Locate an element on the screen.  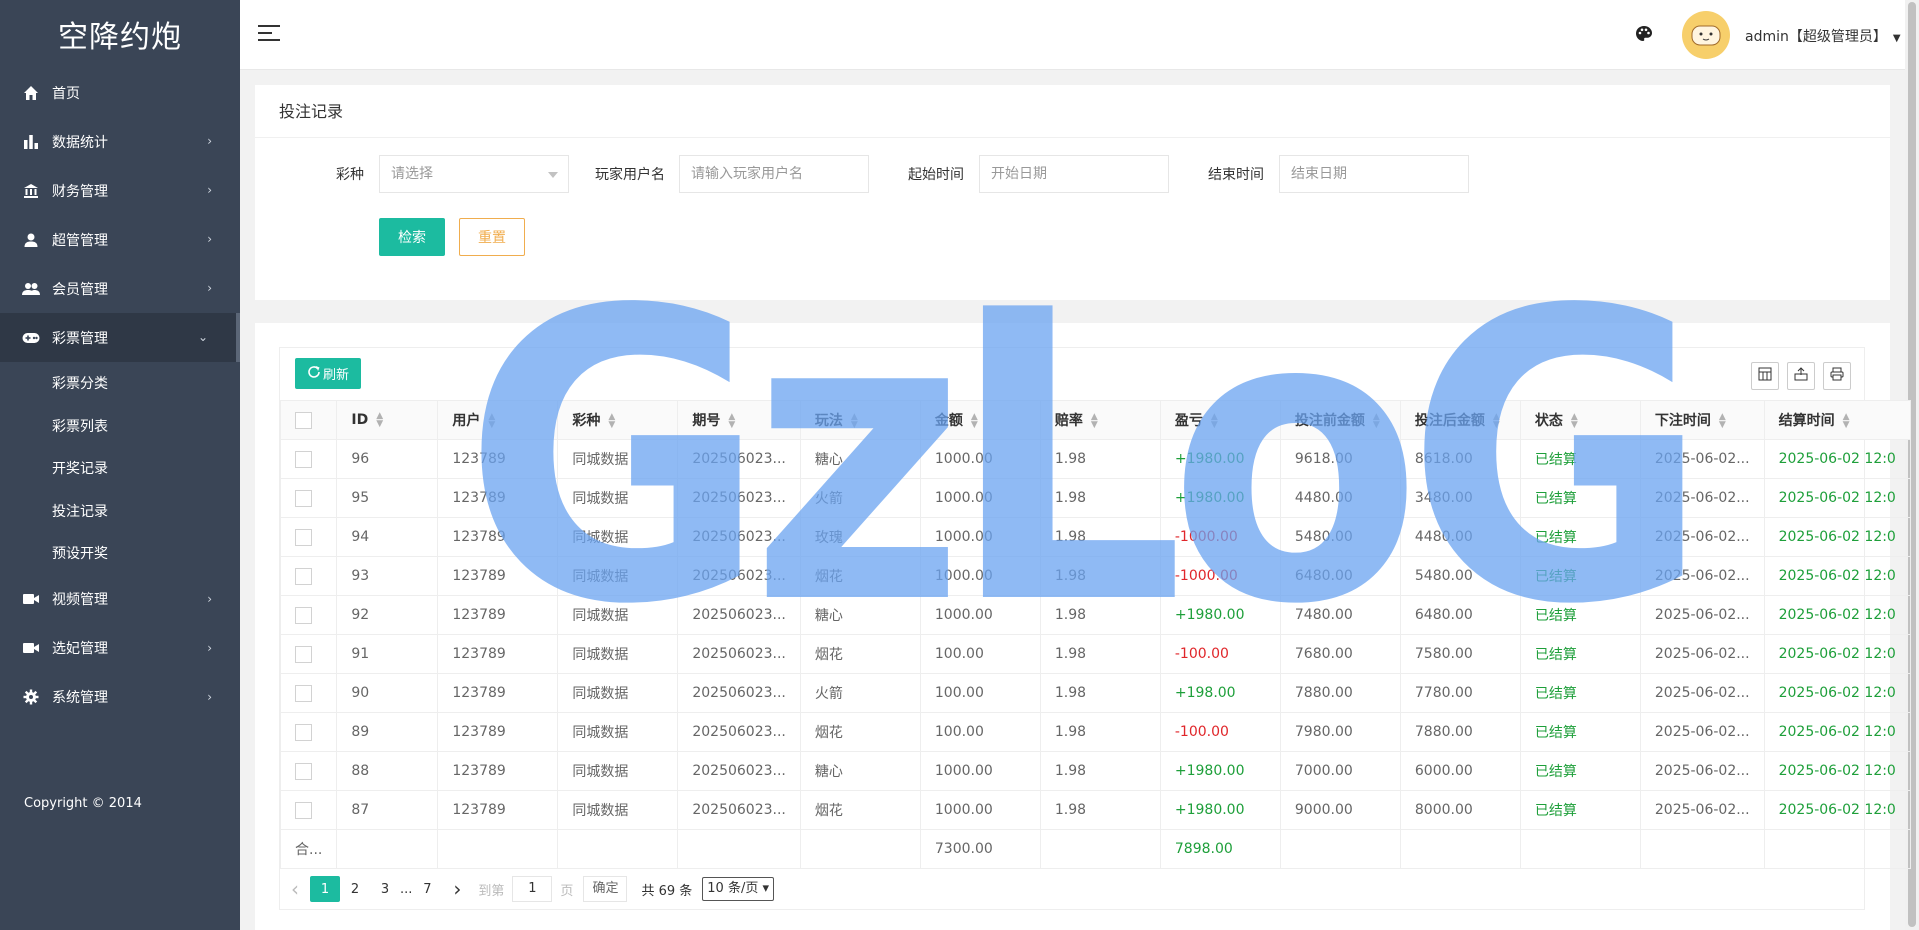
column-header-amount: 金额 ▲ ▼ is located at coordinates (980, 420).